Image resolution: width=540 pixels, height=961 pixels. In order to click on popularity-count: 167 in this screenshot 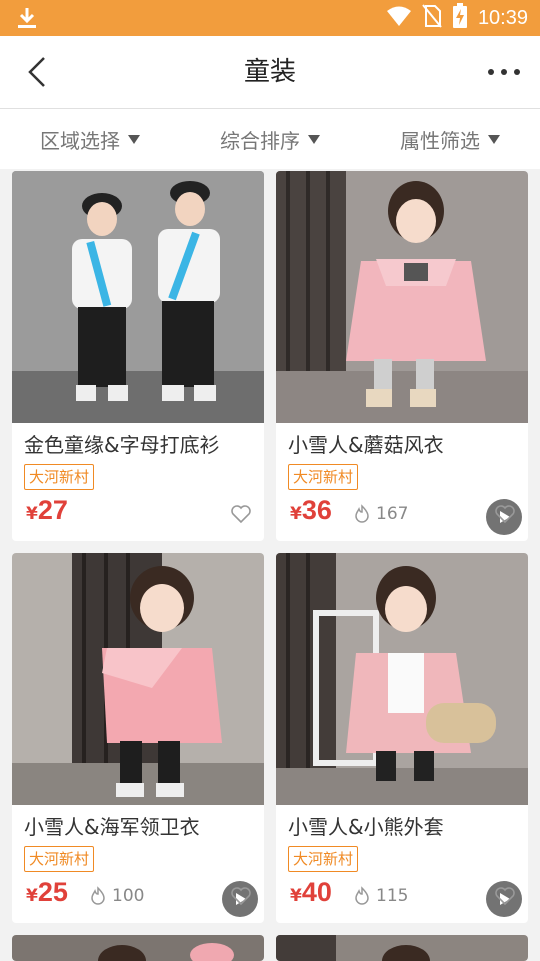, I will do `click(380, 514)`.